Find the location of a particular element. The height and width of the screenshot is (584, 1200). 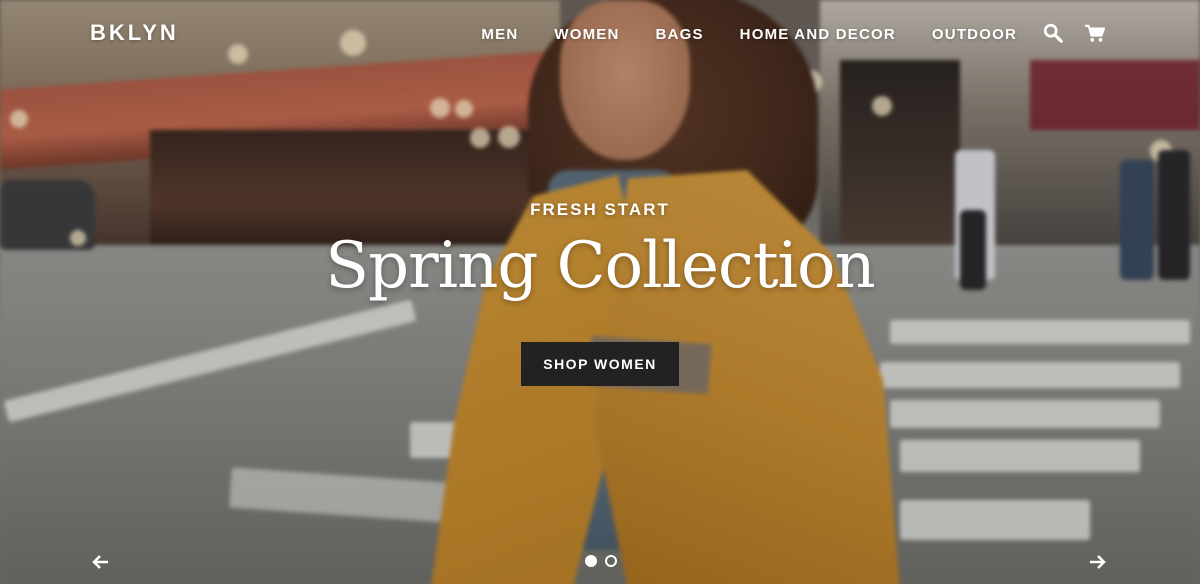

arrow-left-icon is located at coordinates (101, 562).